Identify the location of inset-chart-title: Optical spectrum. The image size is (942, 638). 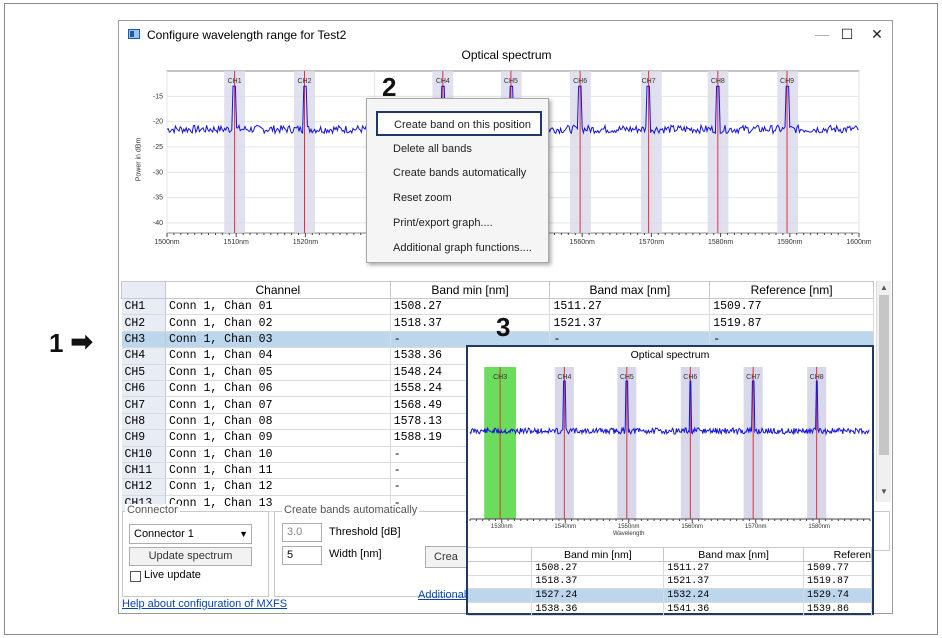
(670, 355).